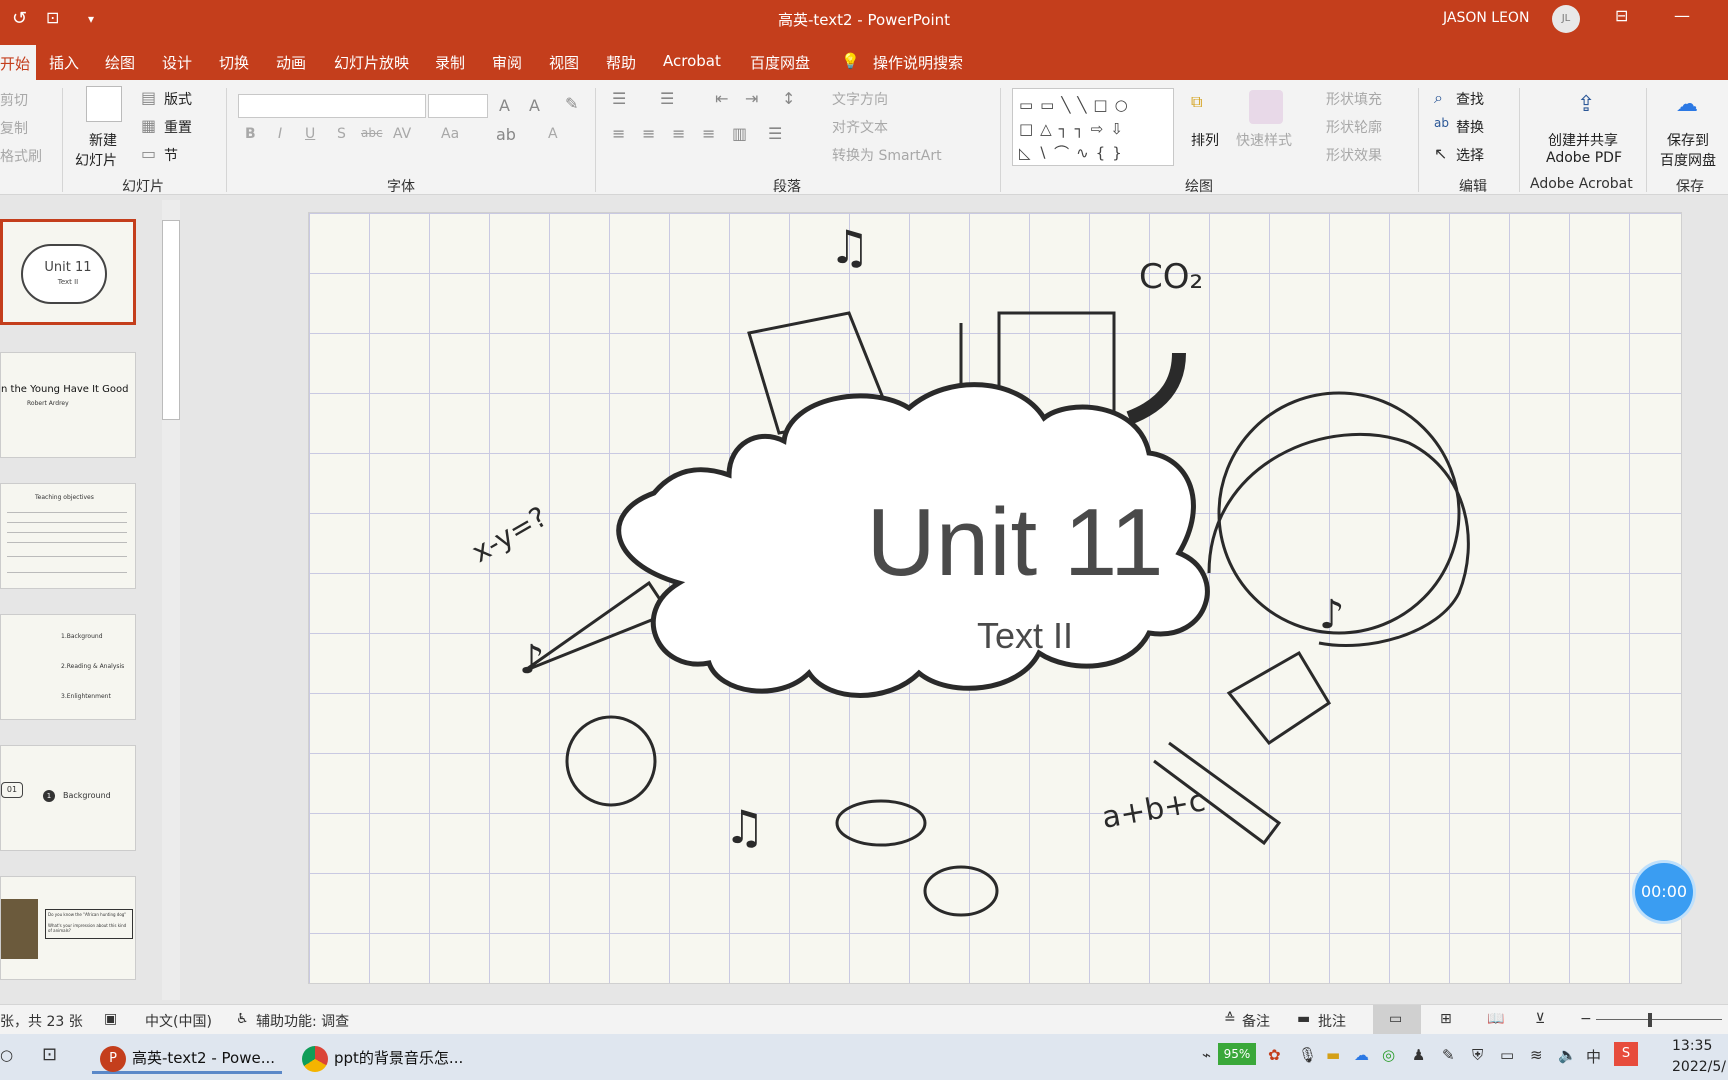  Describe the element at coordinates (1470, 99) in the screenshot. I see `find-button: 查找` at that location.